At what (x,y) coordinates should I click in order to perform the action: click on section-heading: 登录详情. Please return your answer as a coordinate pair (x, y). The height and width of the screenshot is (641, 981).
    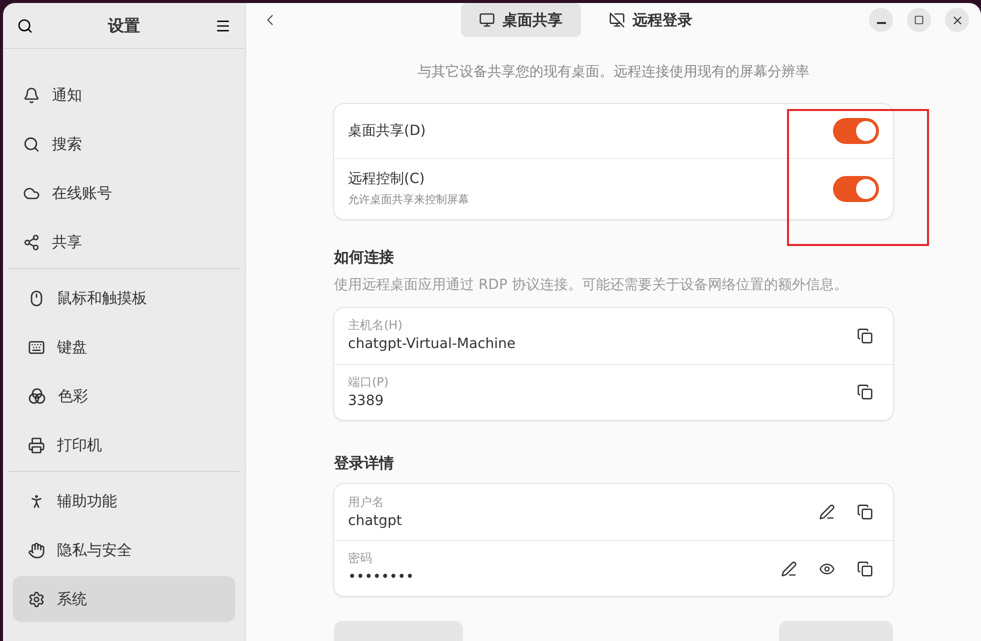
    Looking at the image, I should click on (364, 463).